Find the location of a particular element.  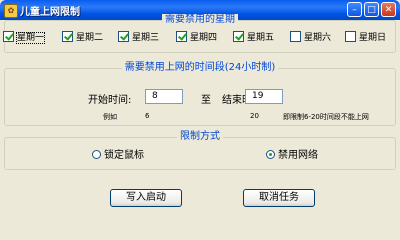

start-time-input: 8 is located at coordinates (164, 96).